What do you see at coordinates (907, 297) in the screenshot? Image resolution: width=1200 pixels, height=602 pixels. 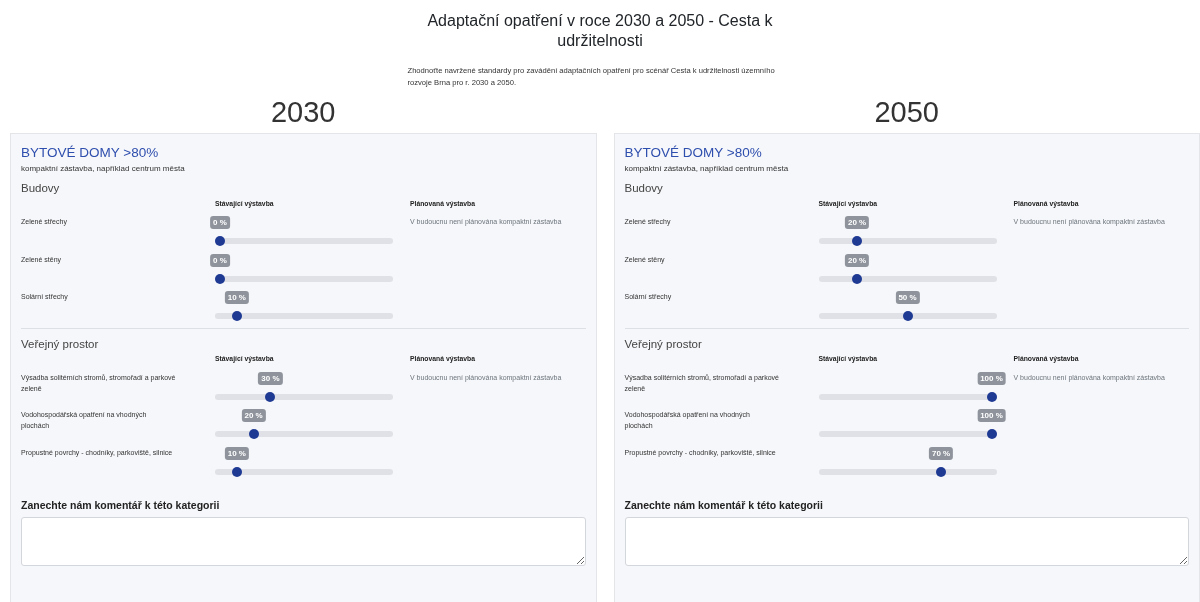 I see `value-tooltip: 50 %` at bounding box center [907, 297].